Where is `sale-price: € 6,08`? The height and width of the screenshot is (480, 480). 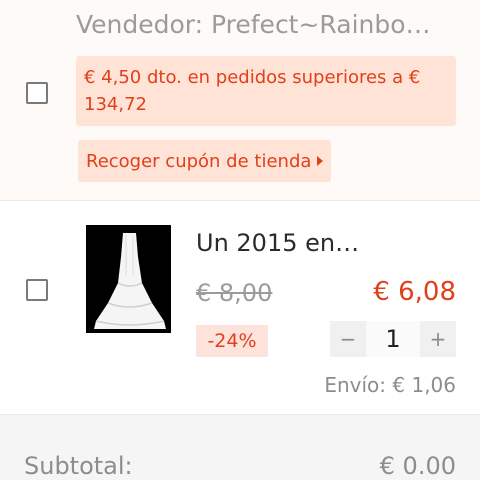
sale-price: € 6,08 is located at coordinates (414, 292).